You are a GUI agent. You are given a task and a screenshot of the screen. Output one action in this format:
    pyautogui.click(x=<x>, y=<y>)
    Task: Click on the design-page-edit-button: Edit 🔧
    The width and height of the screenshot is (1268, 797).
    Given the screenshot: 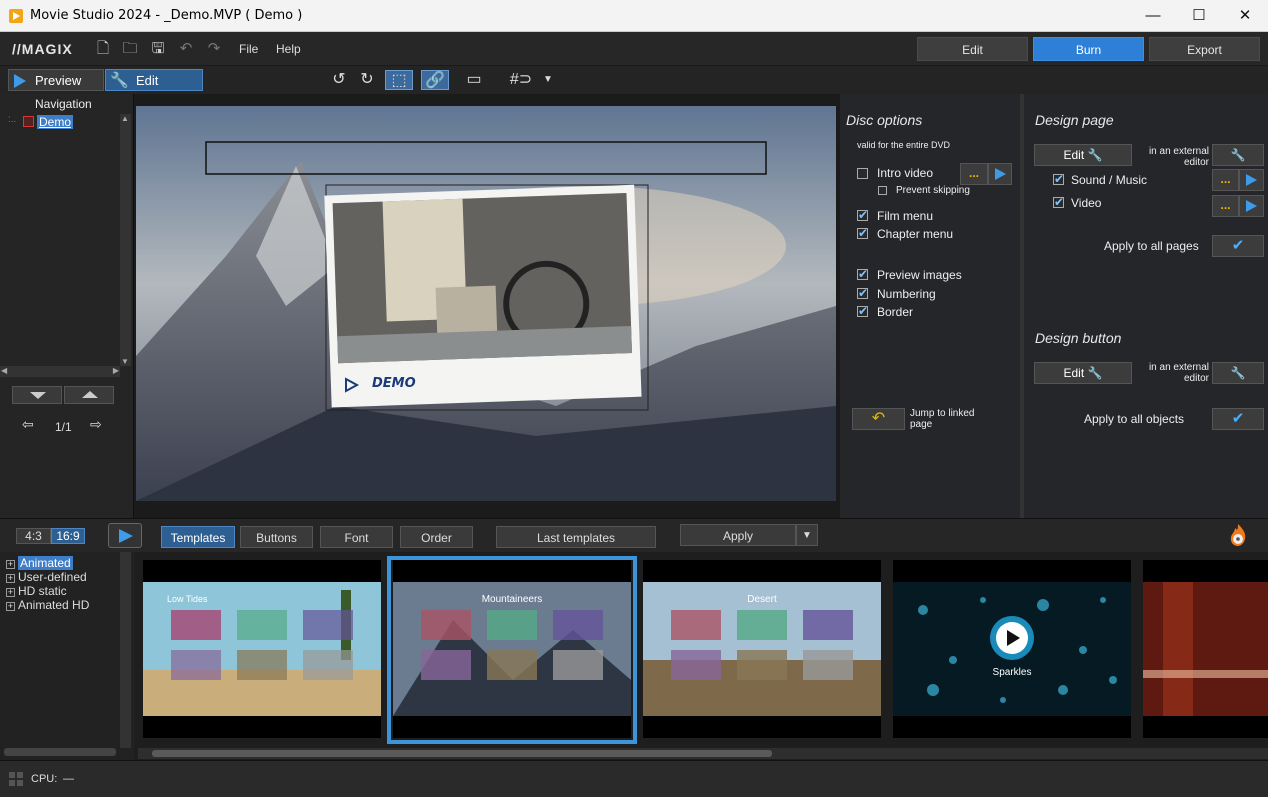 What is the action you would take?
    pyautogui.click(x=1083, y=155)
    